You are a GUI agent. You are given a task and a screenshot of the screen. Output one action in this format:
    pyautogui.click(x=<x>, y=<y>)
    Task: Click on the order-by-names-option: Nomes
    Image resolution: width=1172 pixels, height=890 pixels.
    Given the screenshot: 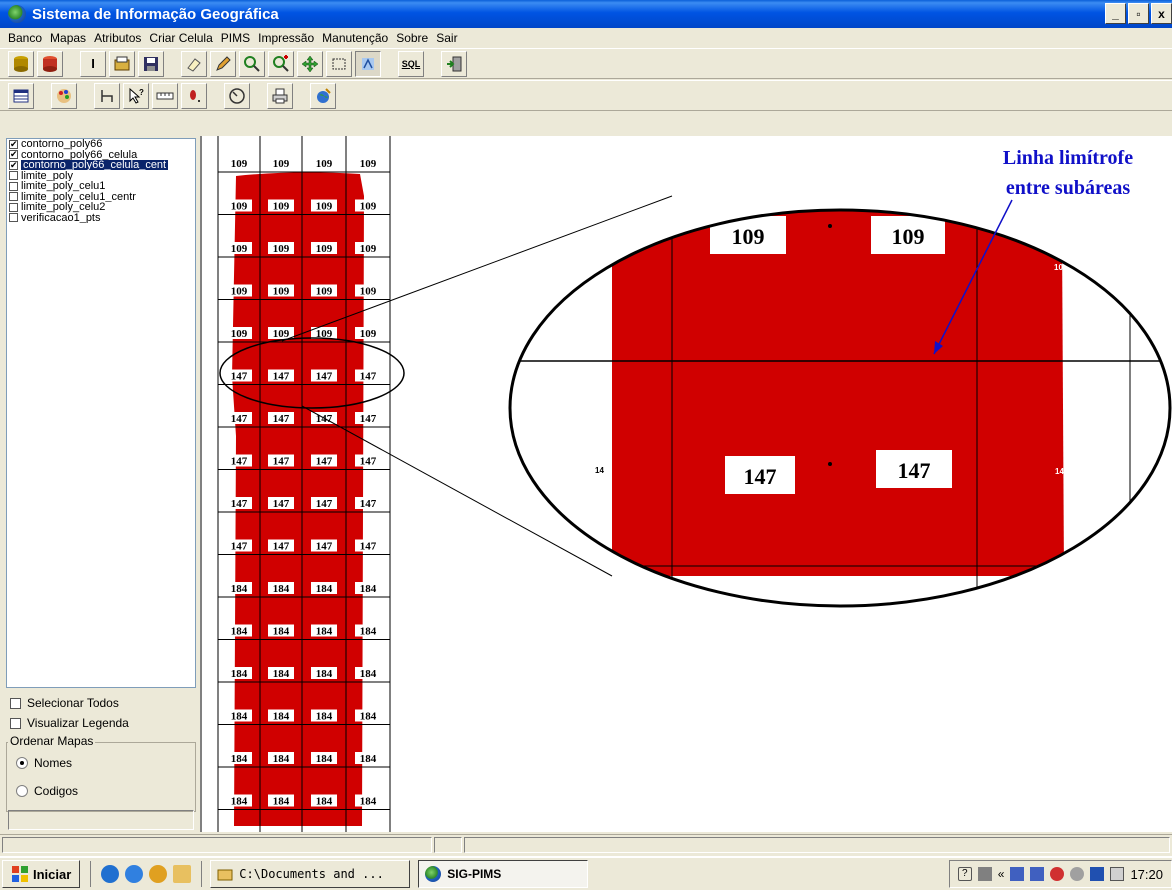 What is the action you would take?
    pyautogui.click(x=44, y=763)
    